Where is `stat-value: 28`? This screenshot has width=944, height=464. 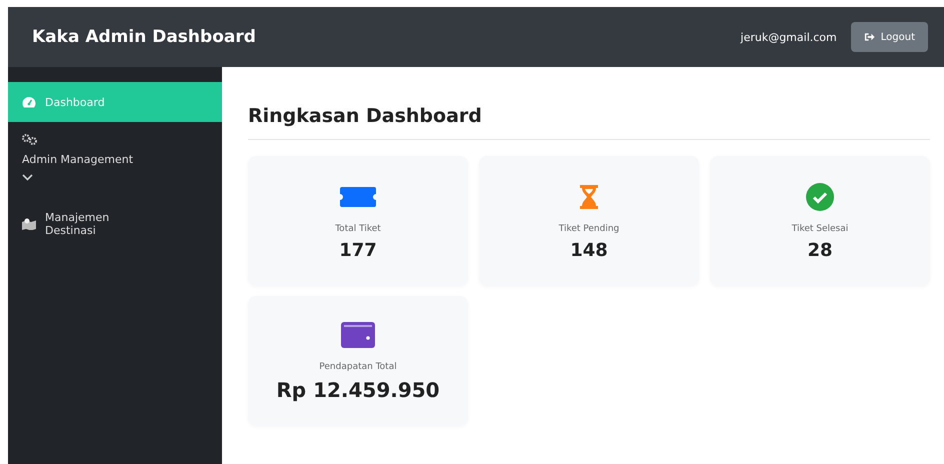
stat-value: 28 is located at coordinates (820, 250).